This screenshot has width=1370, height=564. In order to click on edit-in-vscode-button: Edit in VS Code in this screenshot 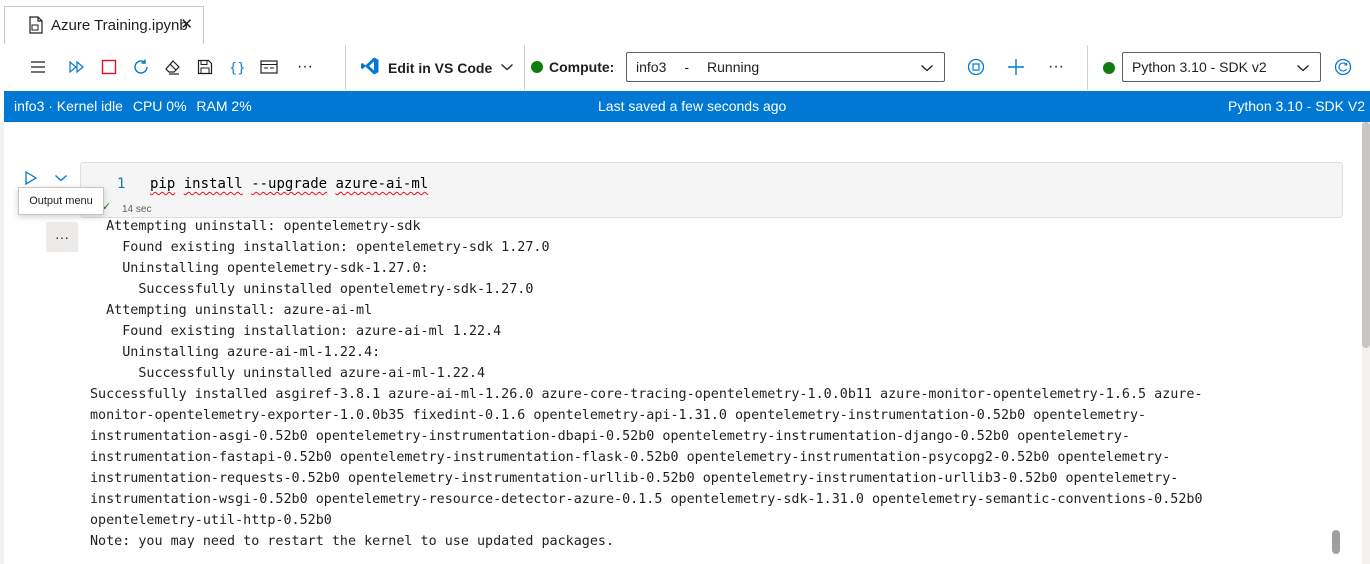, I will do `click(437, 68)`.